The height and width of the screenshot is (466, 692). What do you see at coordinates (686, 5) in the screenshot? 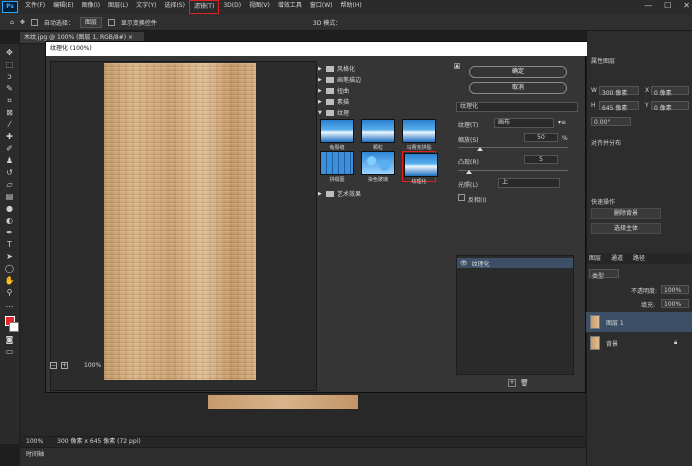
I see `close-icon: ✕` at bounding box center [686, 5].